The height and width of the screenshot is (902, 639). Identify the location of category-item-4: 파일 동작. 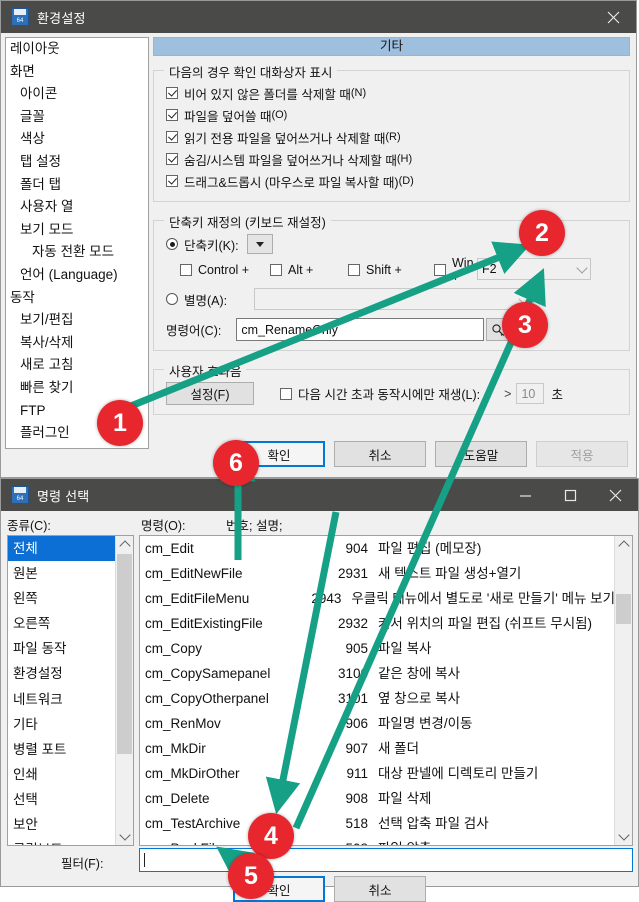
(62, 648).